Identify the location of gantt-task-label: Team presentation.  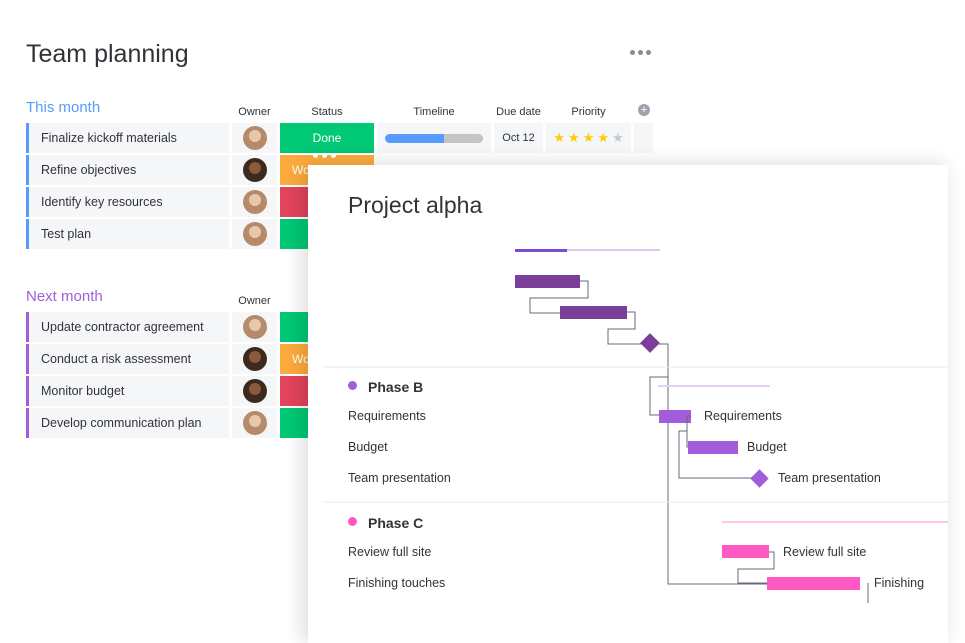
(399, 478).